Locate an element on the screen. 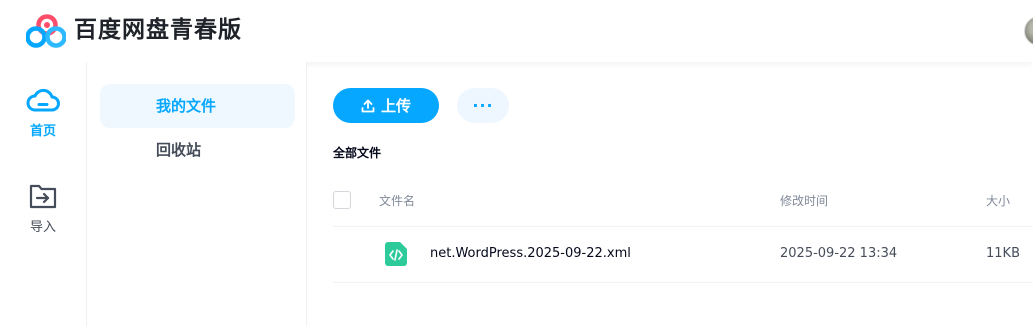 This screenshot has height=326, width=1033. breadcrumb: 全部文件 is located at coordinates (357, 153).